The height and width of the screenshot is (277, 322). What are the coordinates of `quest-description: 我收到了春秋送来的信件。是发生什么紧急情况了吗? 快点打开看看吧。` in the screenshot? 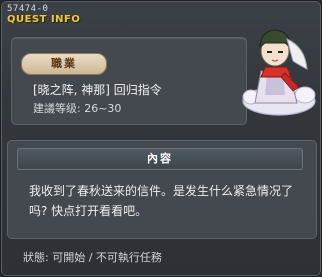 It's located at (161, 201).